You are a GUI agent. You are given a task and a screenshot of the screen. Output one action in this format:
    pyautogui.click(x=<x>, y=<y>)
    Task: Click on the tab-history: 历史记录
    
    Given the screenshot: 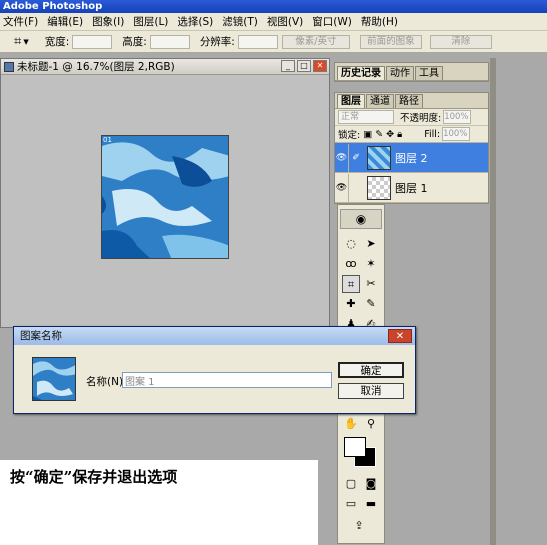 What is the action you would take?
    pyautogui.click(x=361, y=73)
    